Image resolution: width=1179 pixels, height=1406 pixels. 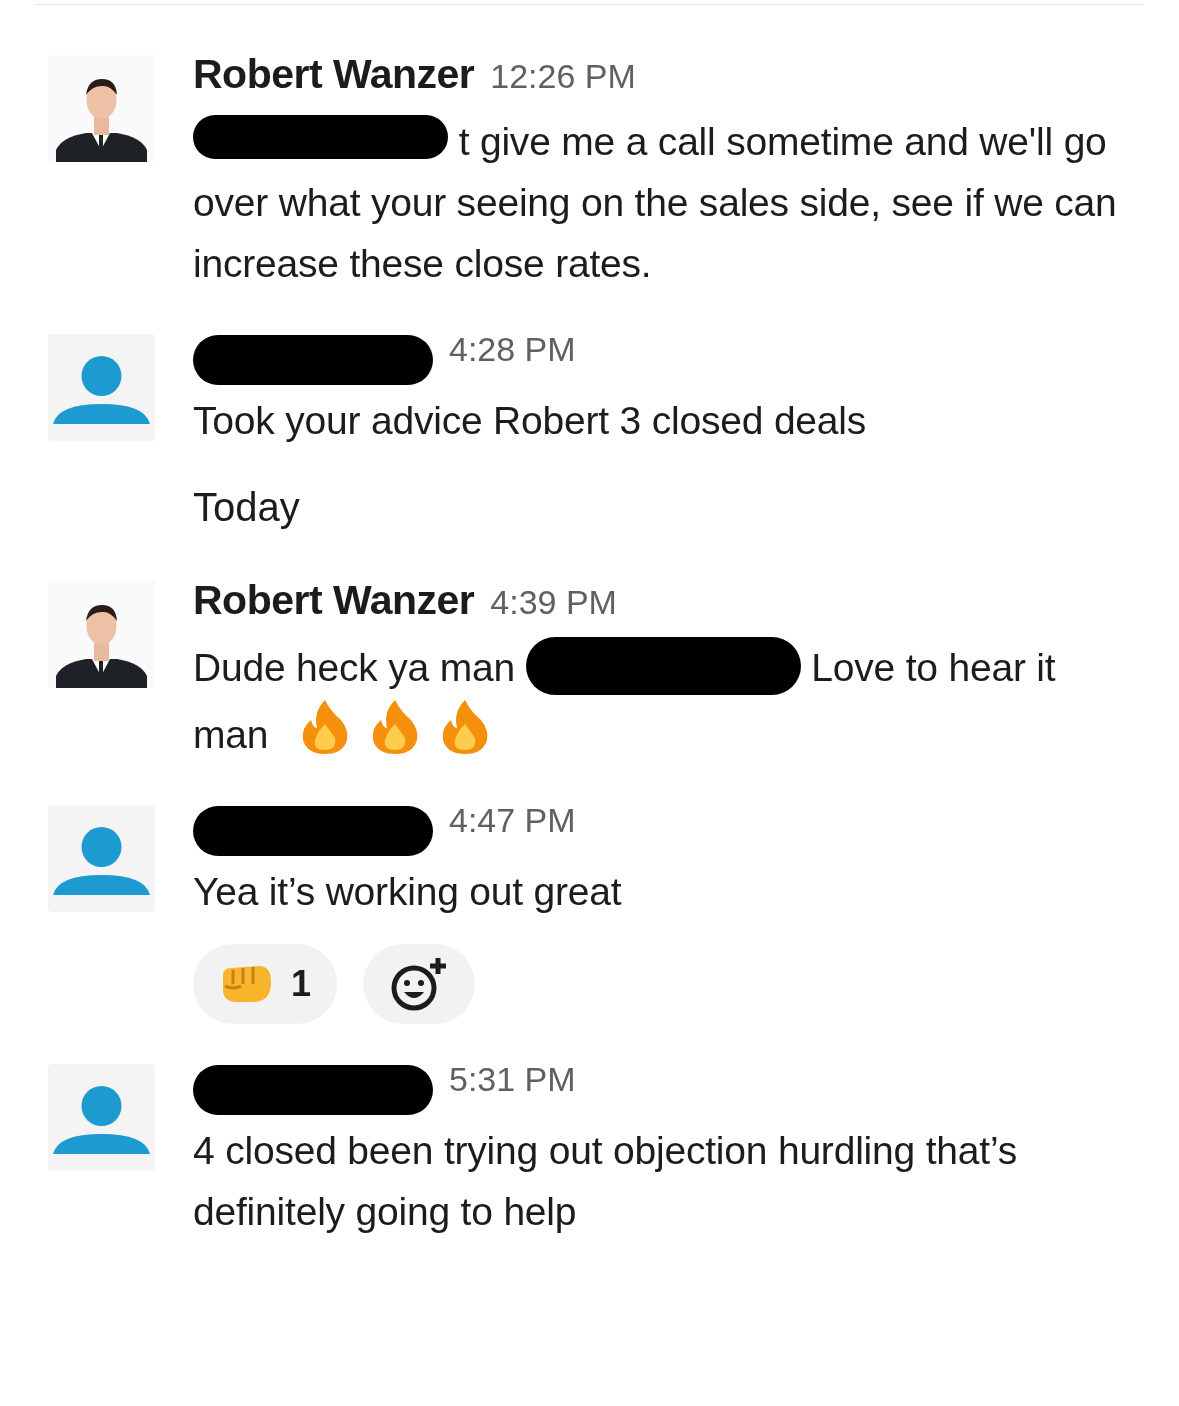 What do you see at coordinates (605, 1181) in the screenshot?
I see `message-text: 4 closed been trying out objection hurdling that’s definitely going to help` at bounding box center [605, 1181].